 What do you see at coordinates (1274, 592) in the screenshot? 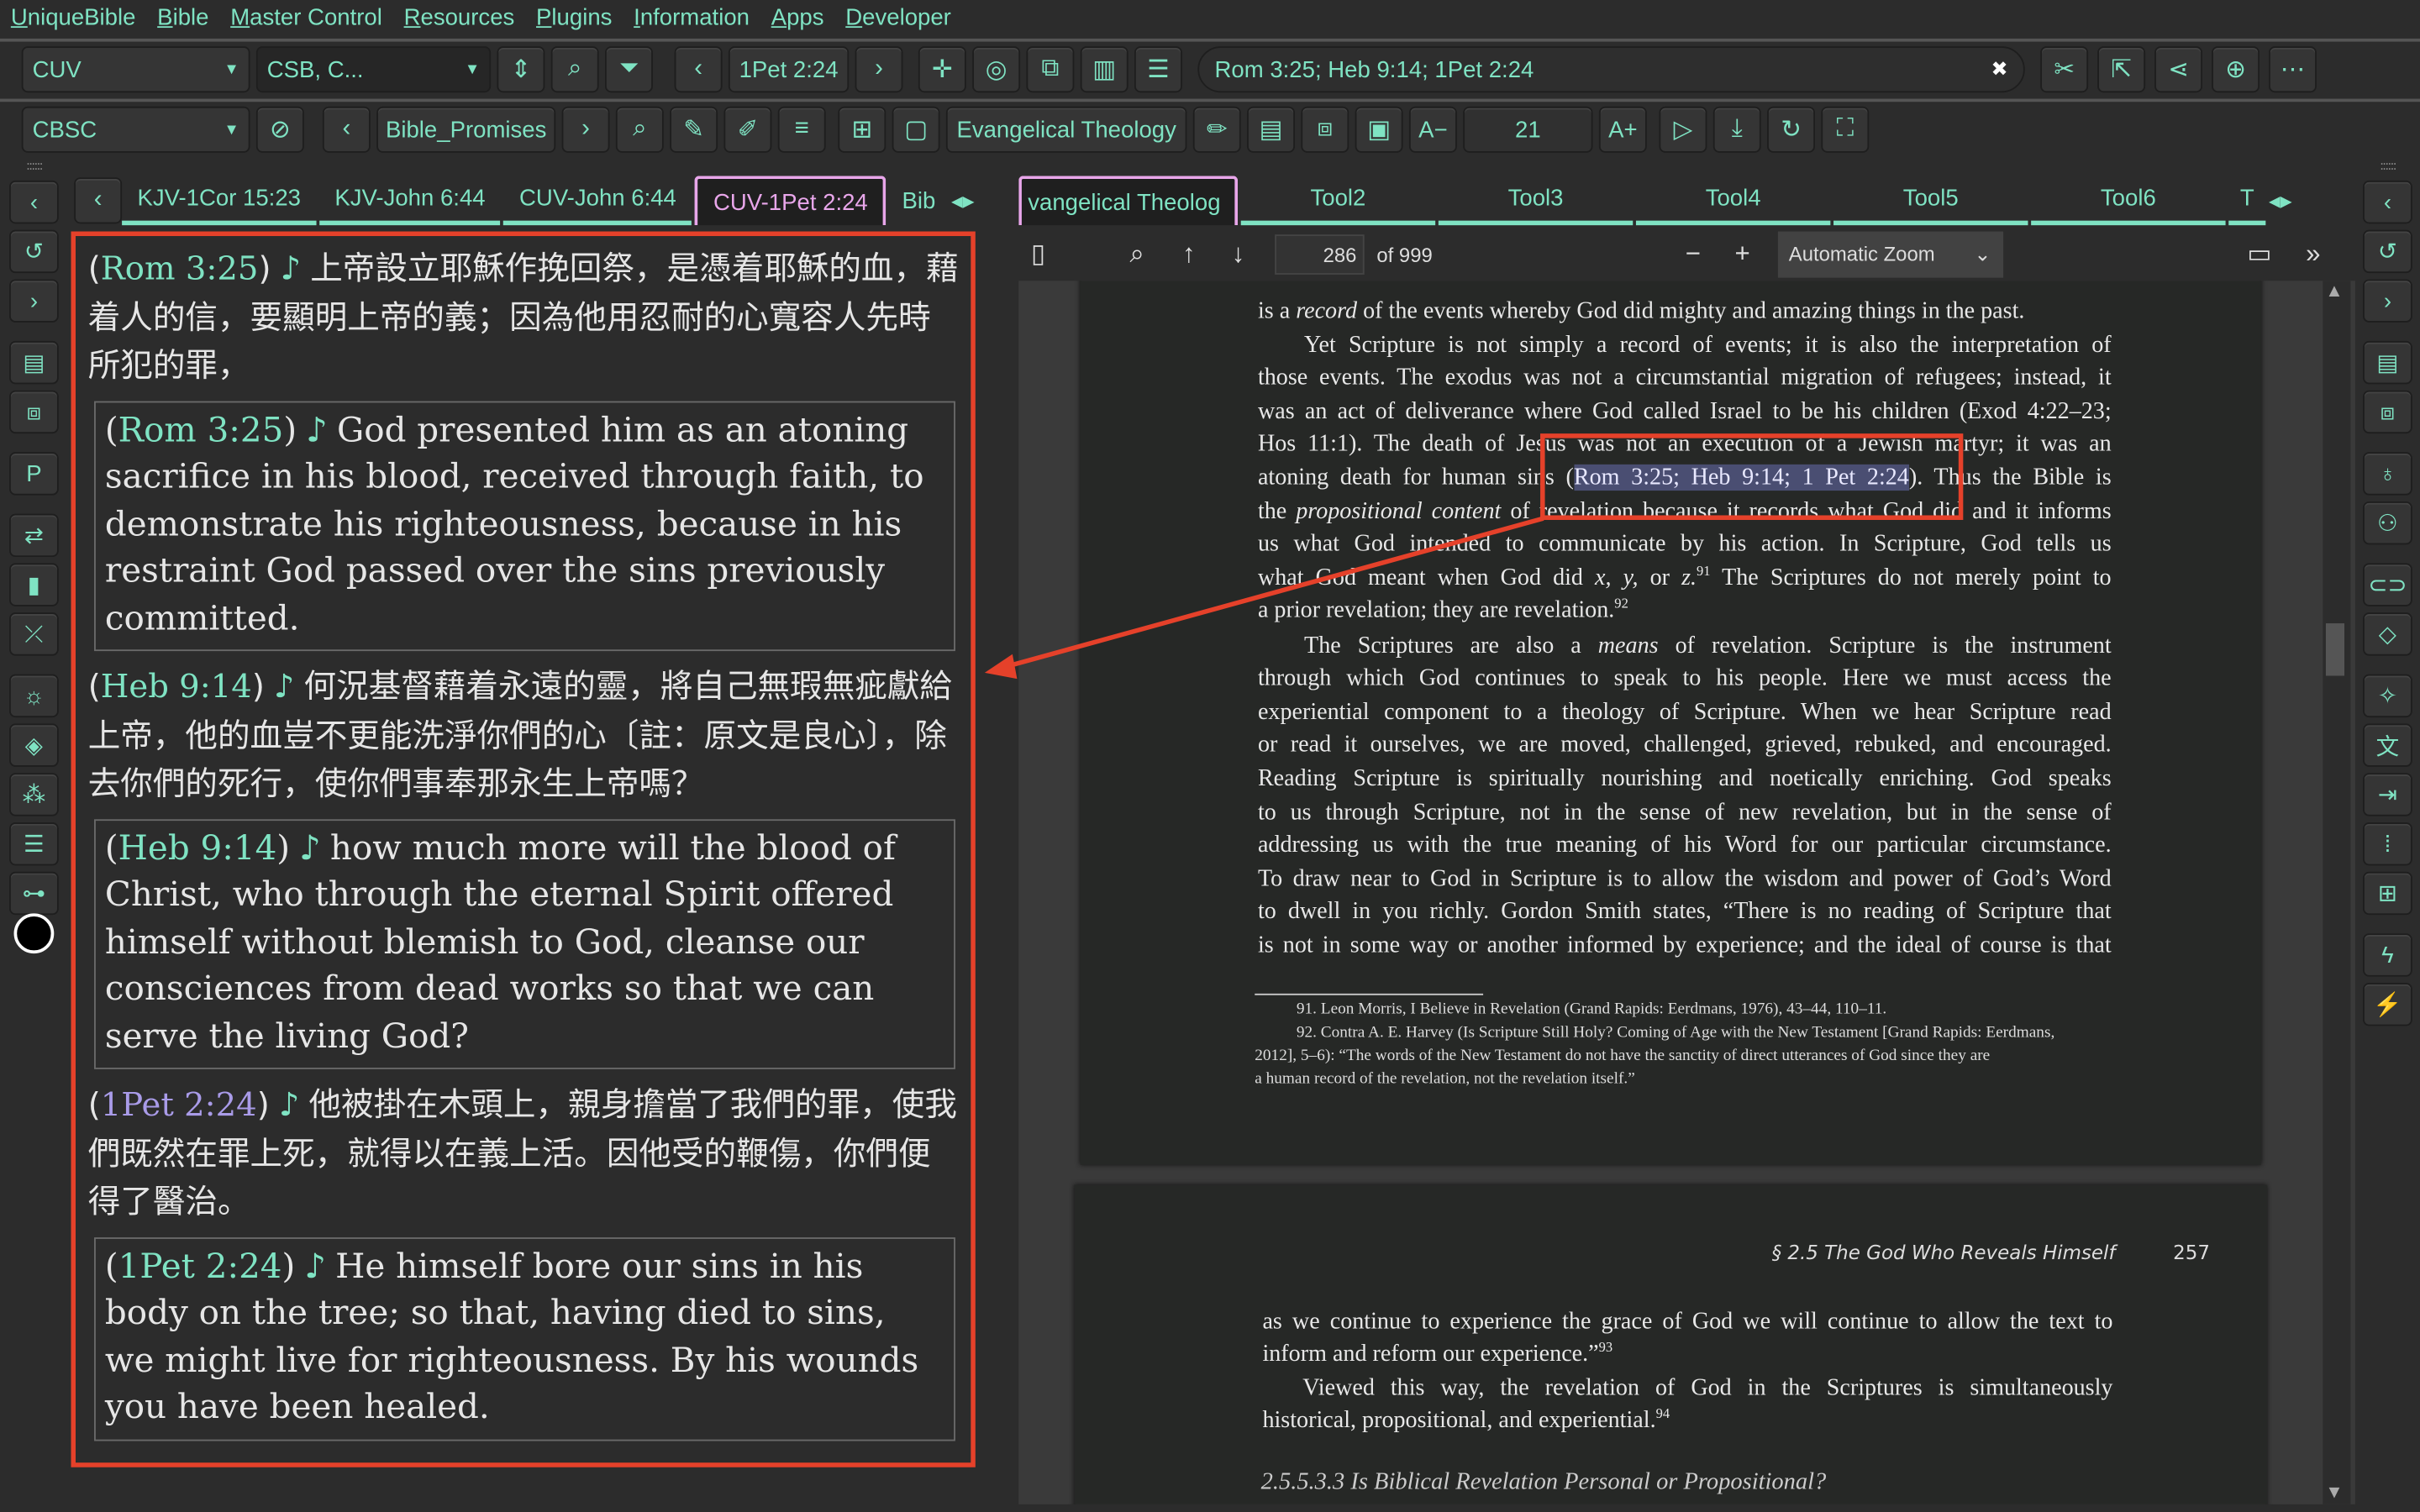
I see `arrow-line` at bounding box center [1274, 592].